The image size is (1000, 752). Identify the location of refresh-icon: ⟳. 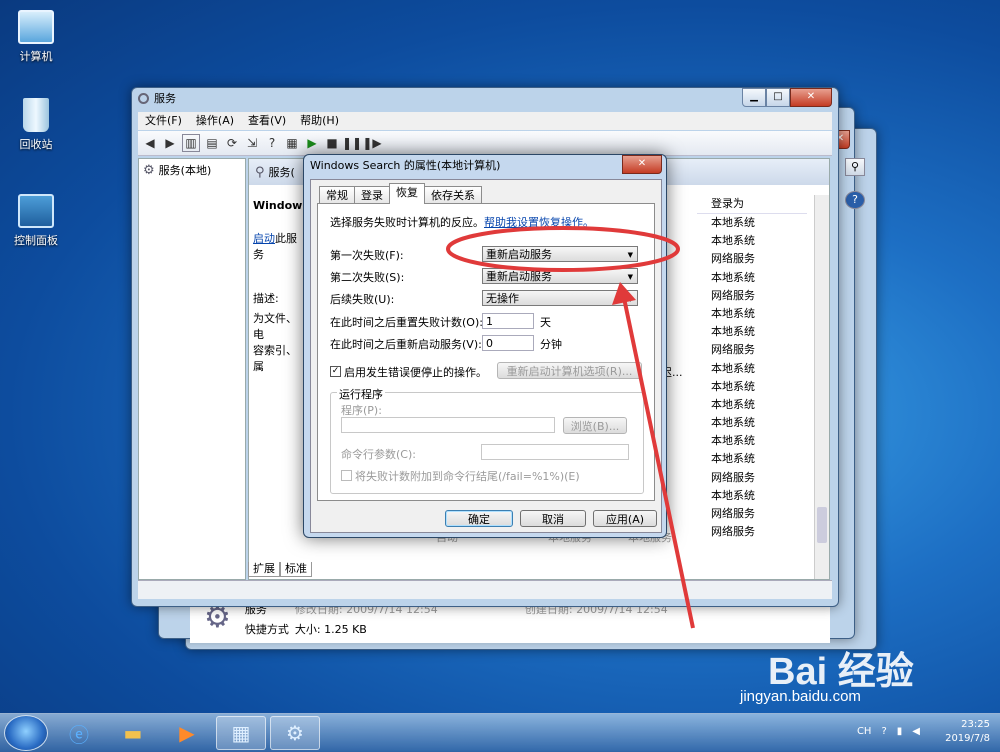
(232, 143).